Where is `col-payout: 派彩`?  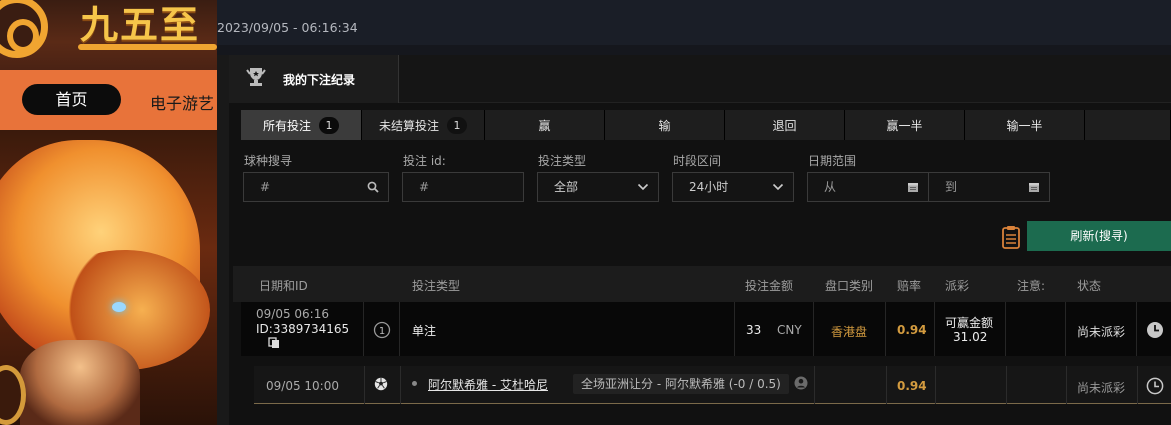
col-payout: 派彩 is located at coordinates (957, 286).